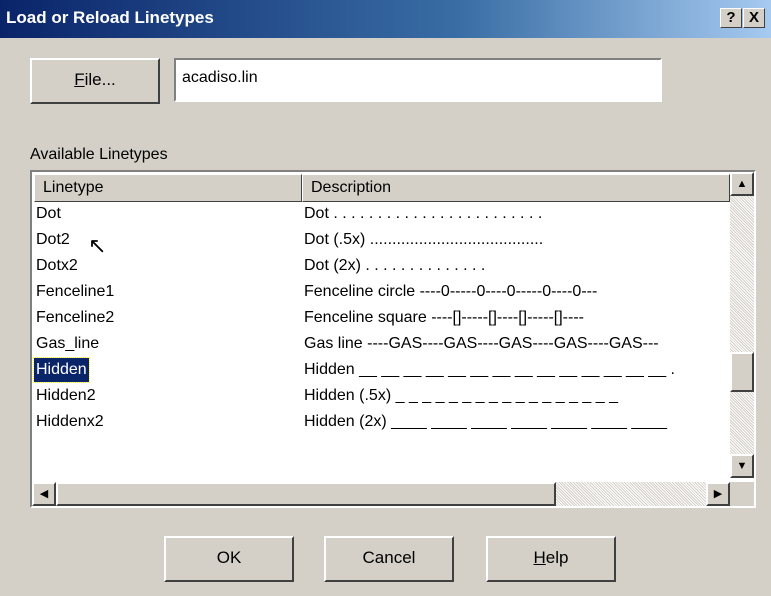 The image size is (771, 596). What do you see at coordinates (742, 325) in the screenshot?
I see `vertical-scrollbar: ▲ ▼` at bounding box center [742, 325].